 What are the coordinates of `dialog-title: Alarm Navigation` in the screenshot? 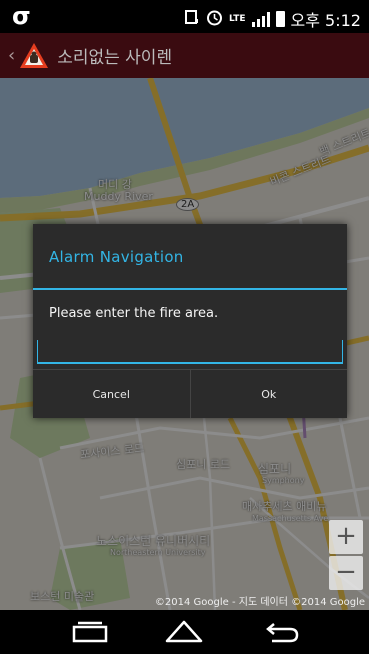 It's located at (116, 257).